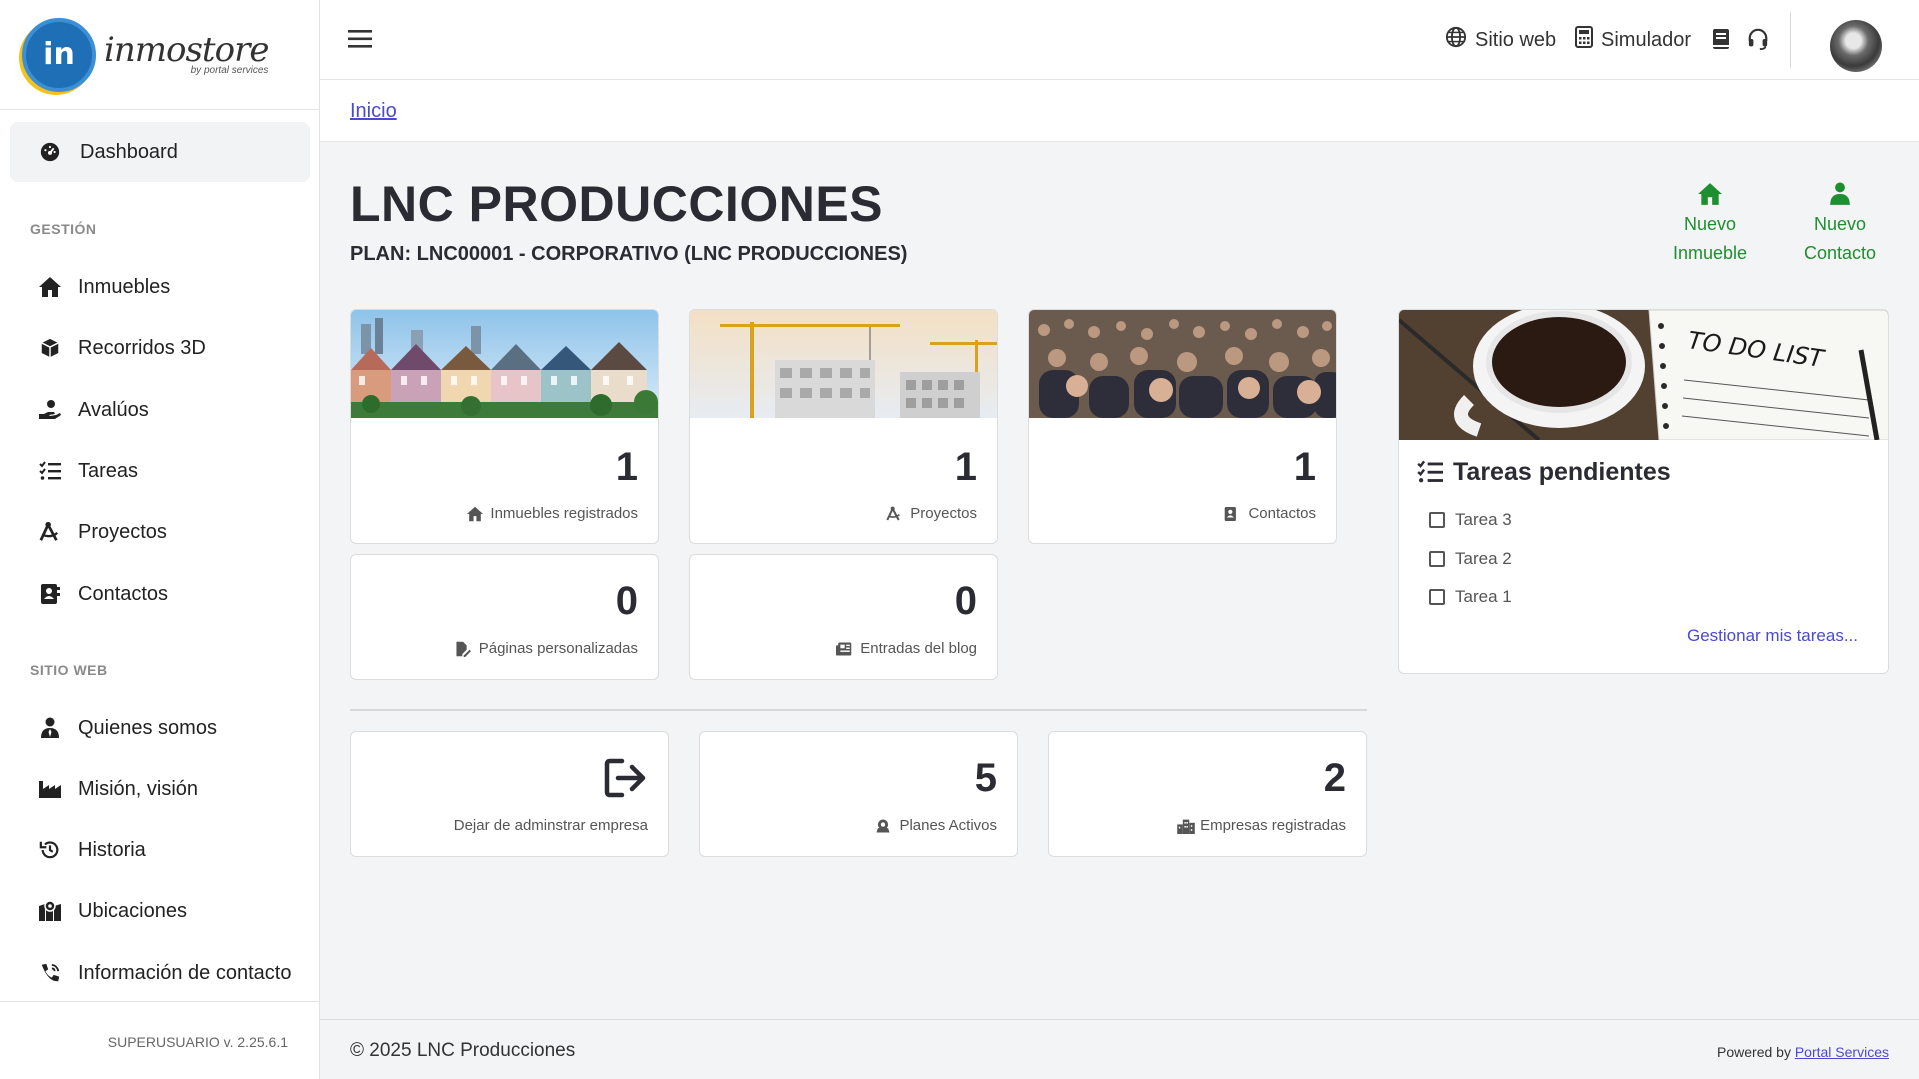 The width and height of the screenshot is (1919, 1079). What do you see at coordinates (185, 972) in the screenshot?
I see `sidebar-item-label: Información de contacto` at bounding box center [185, 972].